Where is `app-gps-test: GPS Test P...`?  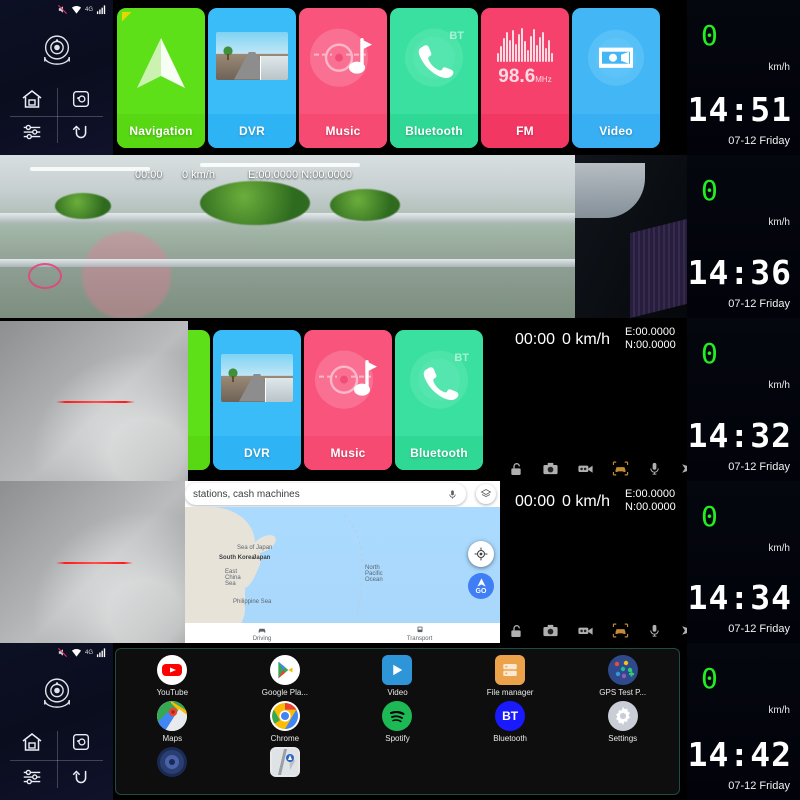
app-gps-test: GPS Test P... is located at coordinates (622, 676).